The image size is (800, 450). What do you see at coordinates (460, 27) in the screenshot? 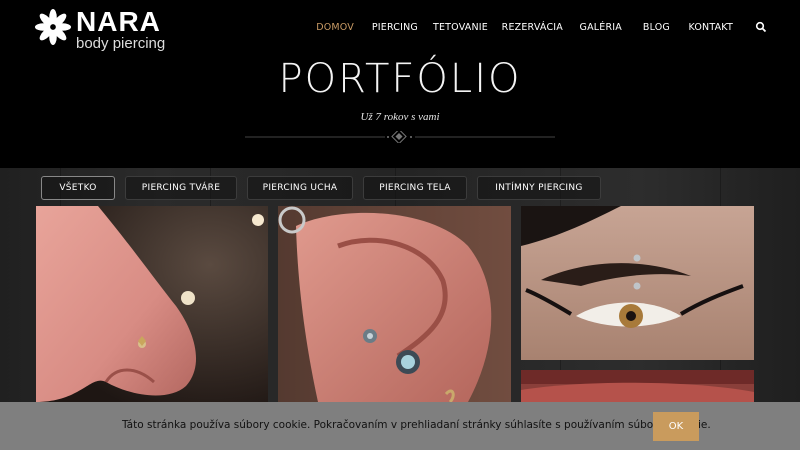
I see `nav-item-tetovanie: TETOVANIE` at bounding box center [460, 27].